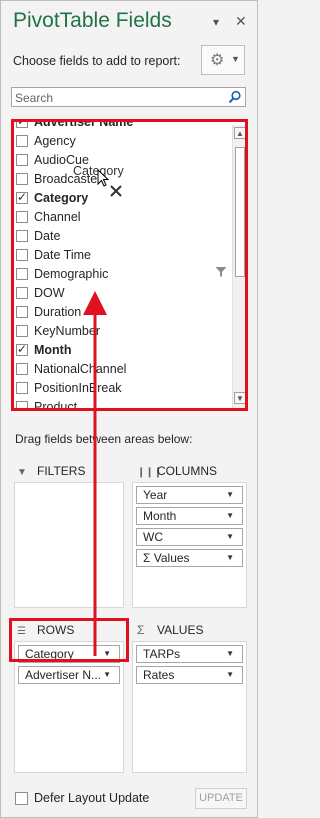  Describe the element at coordinates (221, 798) in the screenshot. I see `update-button: UPDATE` at that location.